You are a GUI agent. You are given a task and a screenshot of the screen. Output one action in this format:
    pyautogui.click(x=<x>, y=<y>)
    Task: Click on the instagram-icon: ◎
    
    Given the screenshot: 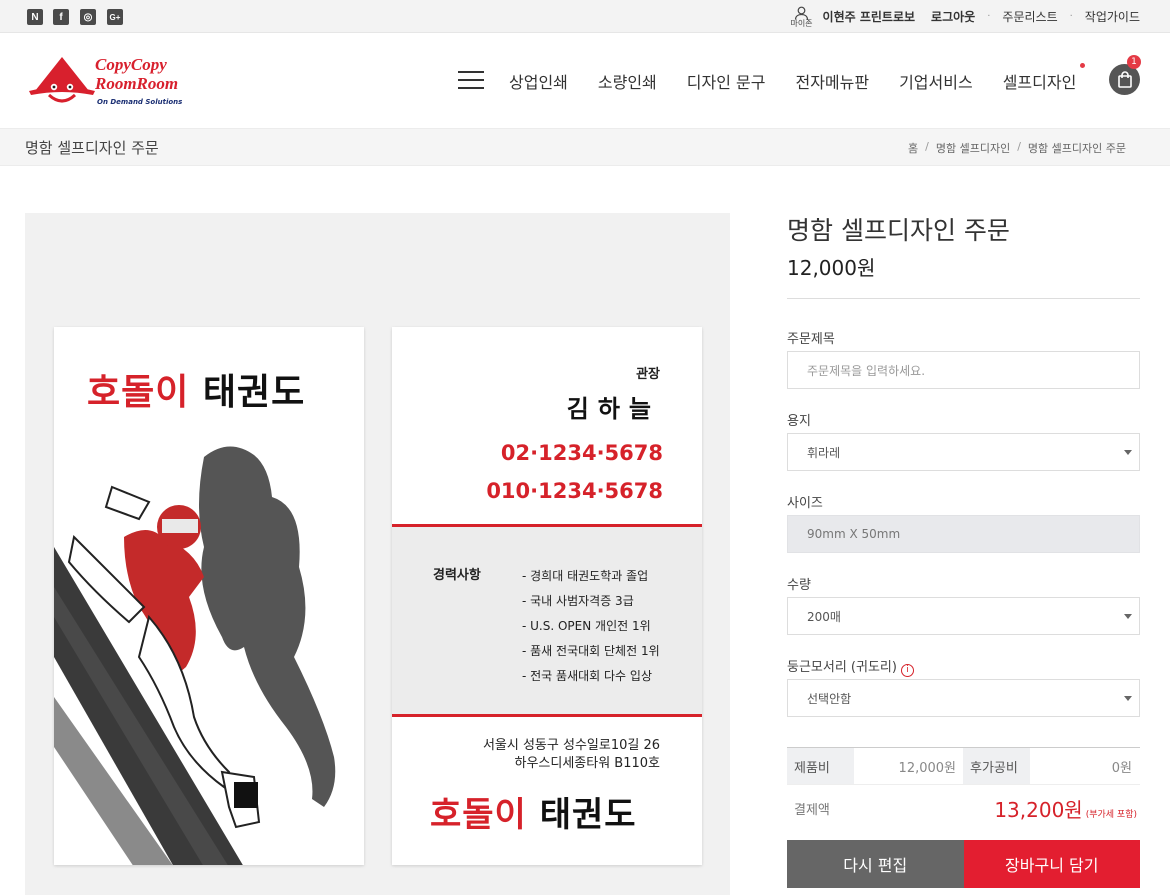 What is the action you would take?
    pyautogui.click(x=88, y=17)
    